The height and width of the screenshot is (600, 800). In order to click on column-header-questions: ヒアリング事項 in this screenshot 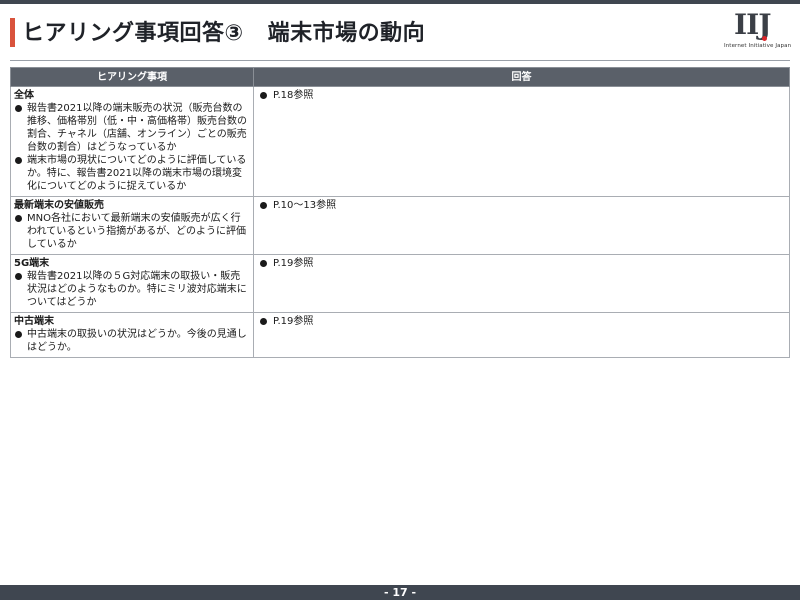, I will do `click(132, 77)`.